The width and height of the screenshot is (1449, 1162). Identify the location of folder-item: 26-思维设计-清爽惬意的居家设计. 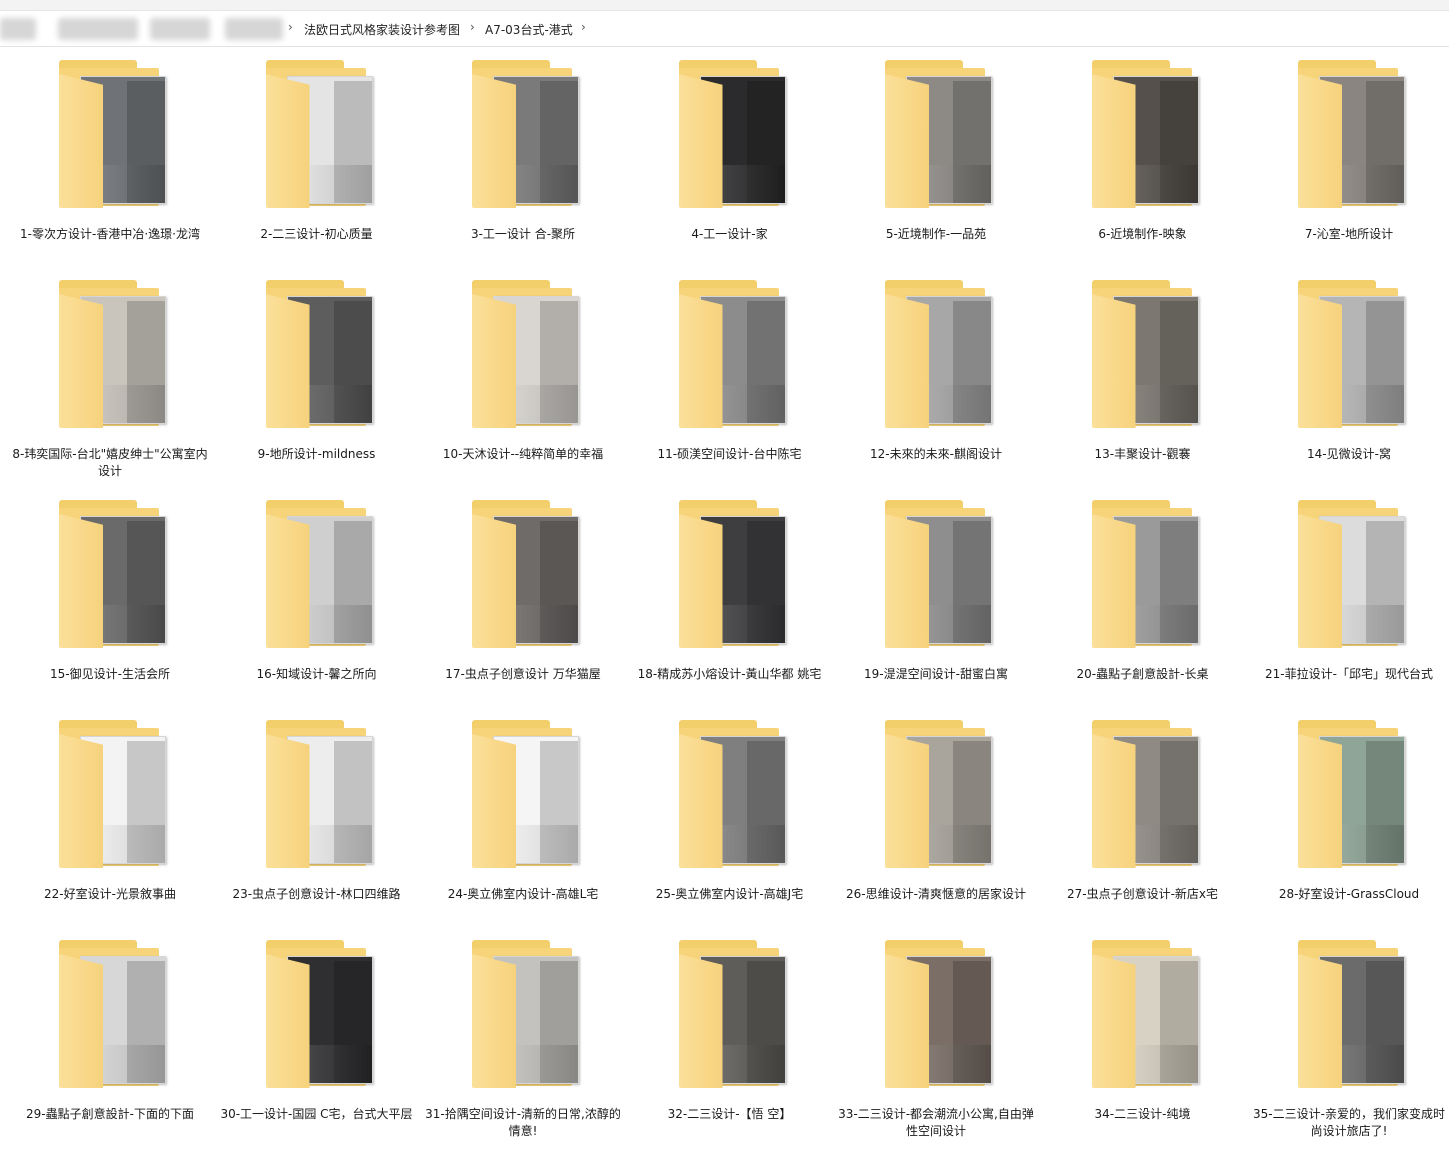
(936, 811).